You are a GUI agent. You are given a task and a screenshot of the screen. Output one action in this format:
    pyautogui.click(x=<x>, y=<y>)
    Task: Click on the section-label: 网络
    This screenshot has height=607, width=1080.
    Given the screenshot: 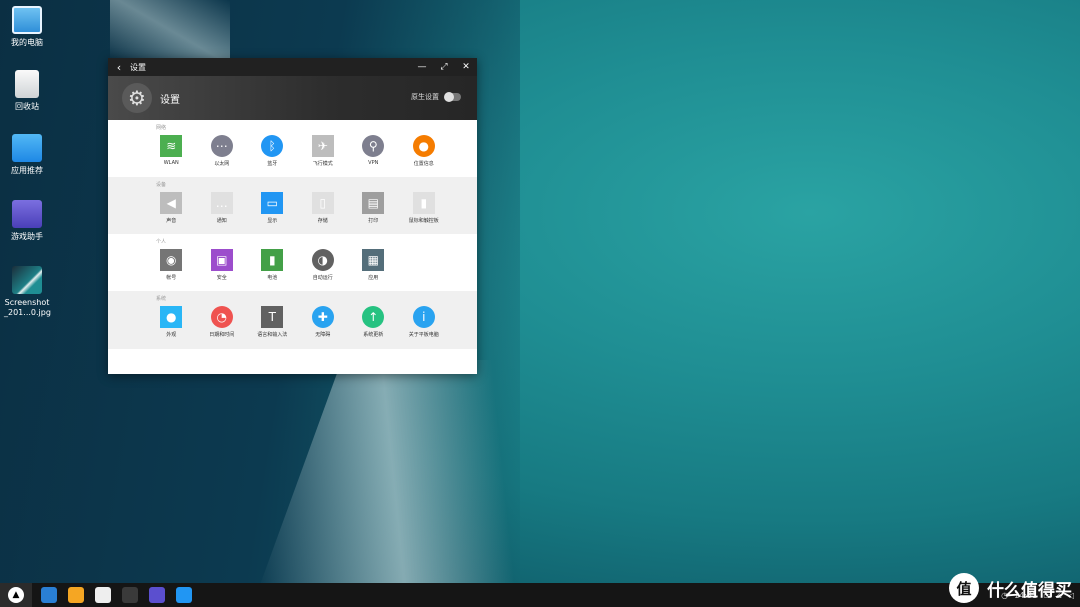 What is the action you would take?
    pyautogui.click(x=161, y=128)
    